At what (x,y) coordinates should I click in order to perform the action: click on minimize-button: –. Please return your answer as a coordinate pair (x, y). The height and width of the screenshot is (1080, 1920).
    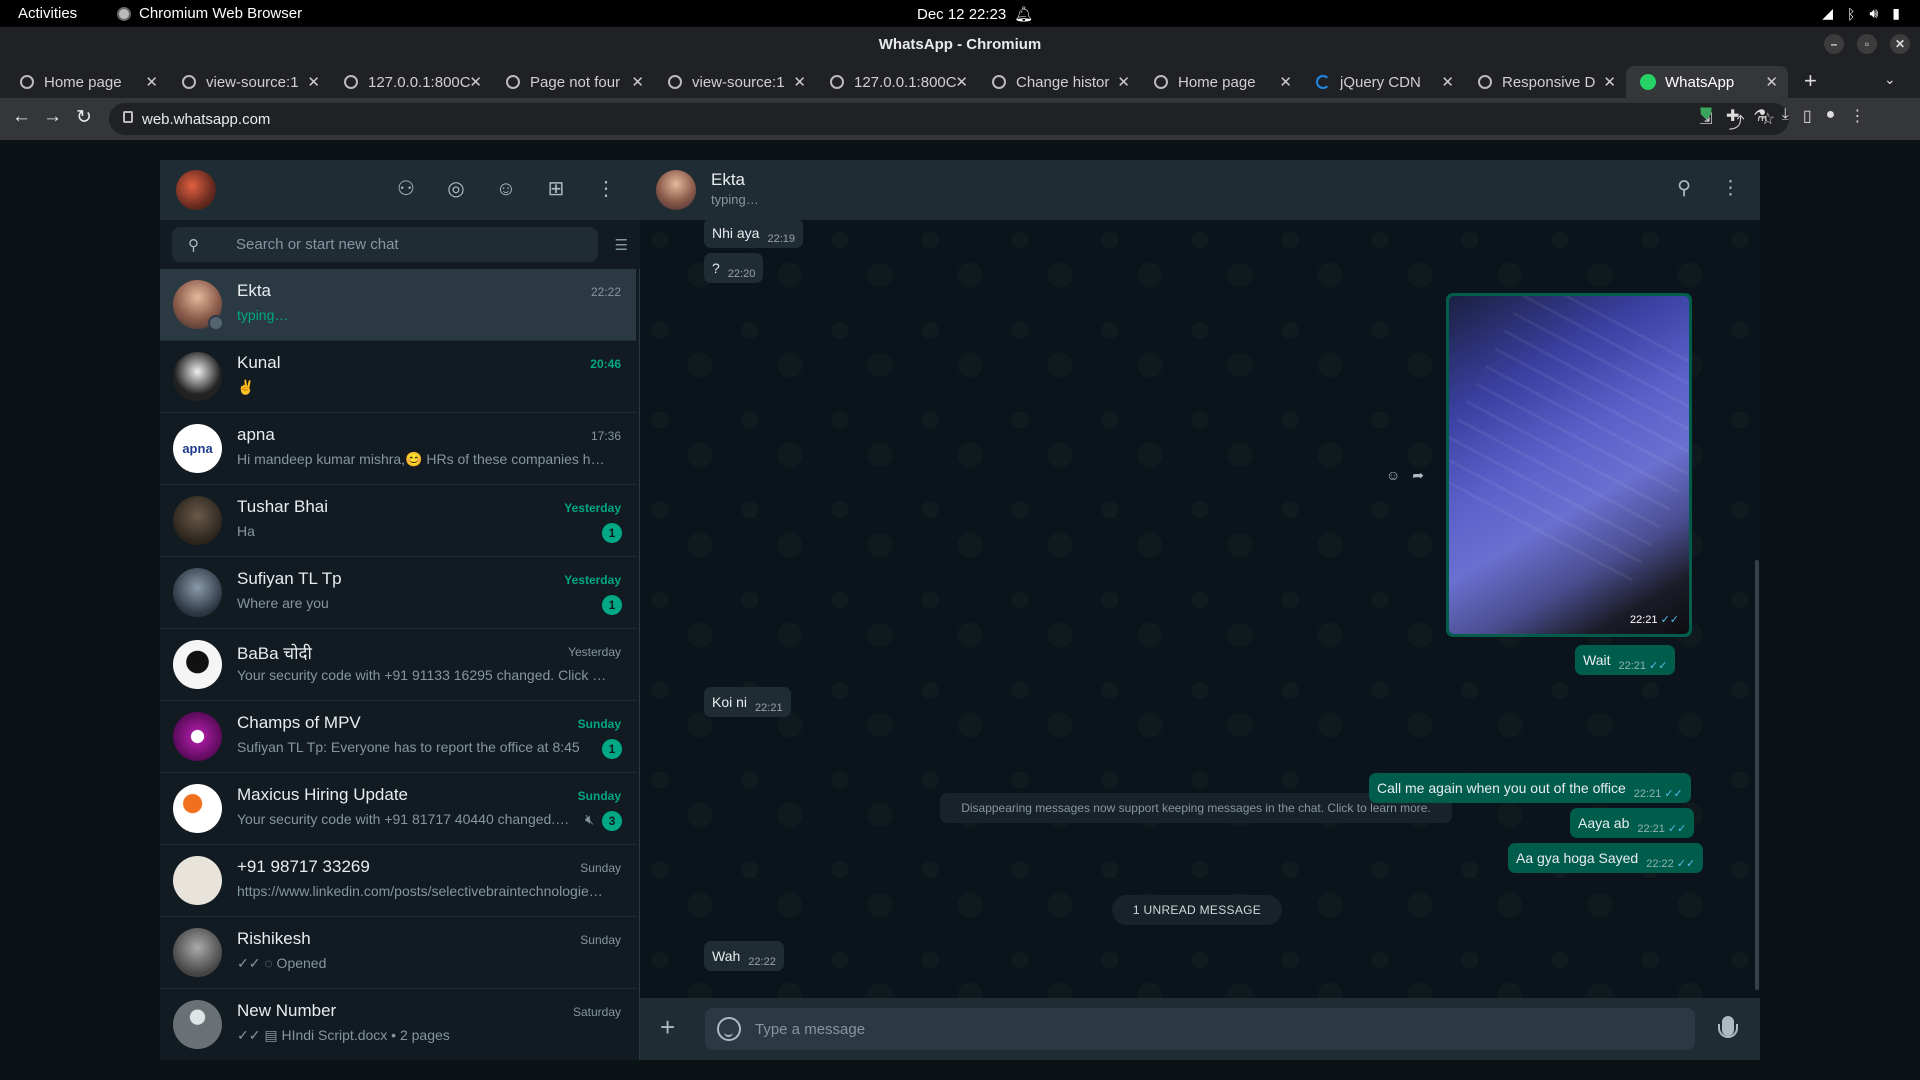
    Looking at the image, I should click on (1834, 44).